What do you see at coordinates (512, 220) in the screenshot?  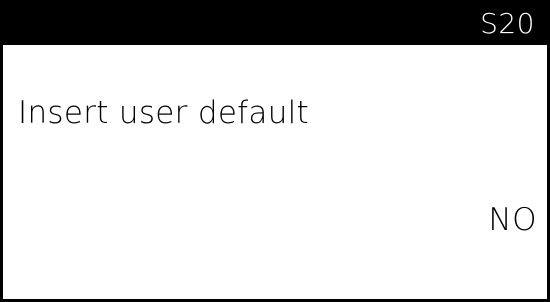 I see `setting-value: NO` at bounding box center [512, 220].